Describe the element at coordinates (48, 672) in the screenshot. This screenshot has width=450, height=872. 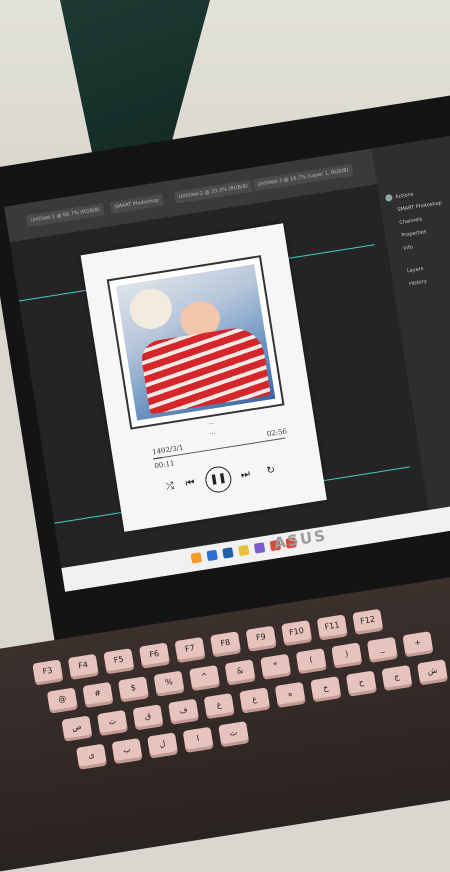
I see `keyboard-key: F3` at that location.